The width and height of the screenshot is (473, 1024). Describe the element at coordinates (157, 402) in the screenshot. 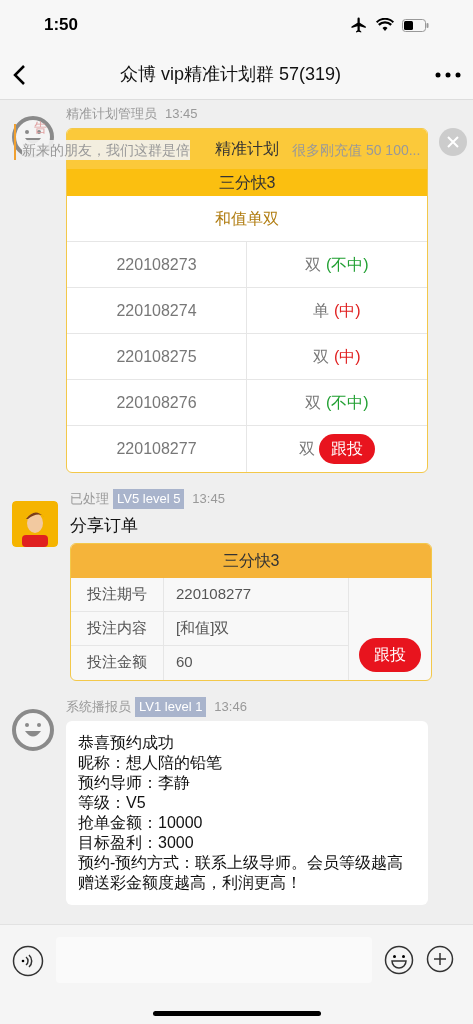

I see `issue-cell: 220108276` at that location.